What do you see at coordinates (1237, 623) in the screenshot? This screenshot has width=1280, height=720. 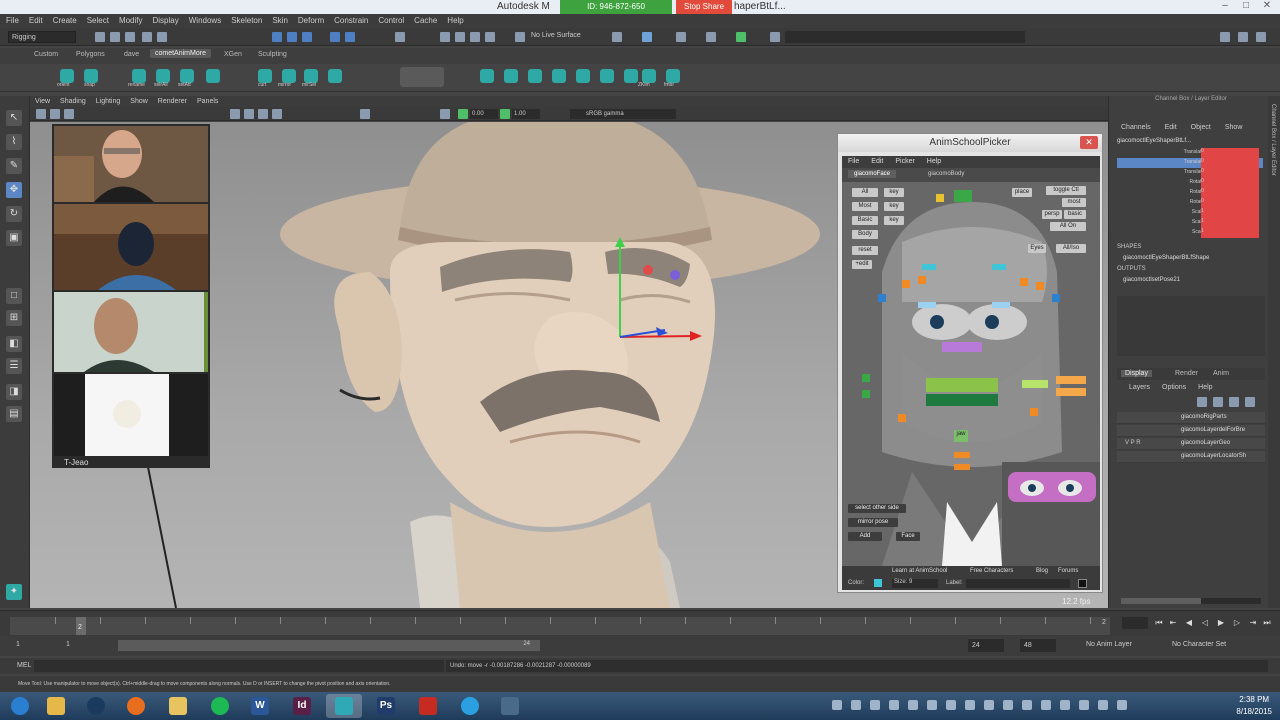 I see `step-forward-icon: ▷` at bounding box center [1237, 623].